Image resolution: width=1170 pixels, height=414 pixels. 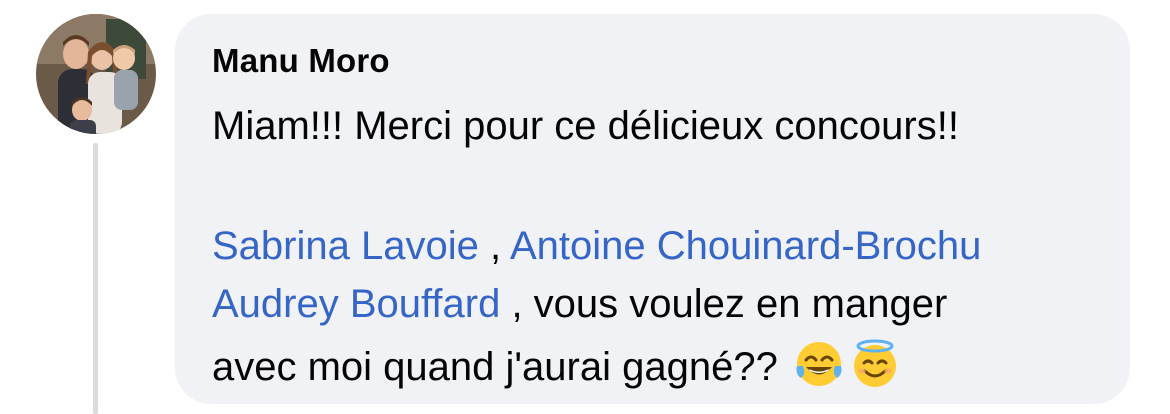 What do you see at coordinates (345, 246) in the screenshot?
I see `mention-link: Sabrina Lavoie` at bounding box center [345, 246].